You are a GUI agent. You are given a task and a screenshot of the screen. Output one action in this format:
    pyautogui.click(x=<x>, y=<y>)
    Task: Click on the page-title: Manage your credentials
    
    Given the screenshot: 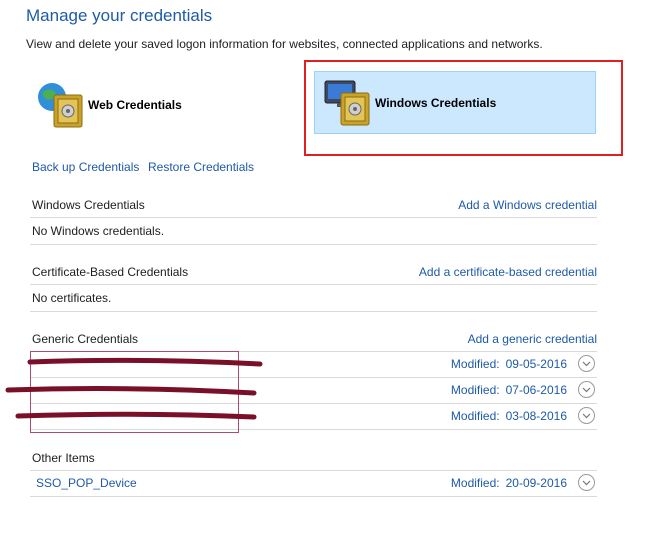 What is the action you would take?
    pyautogui.click(x=119, y=15)
    